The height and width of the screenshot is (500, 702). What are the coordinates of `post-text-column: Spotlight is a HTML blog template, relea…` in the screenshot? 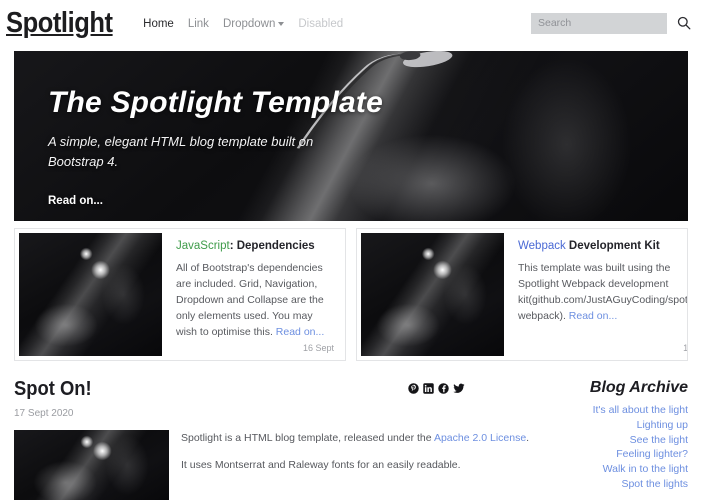 It's located at (367, 465).